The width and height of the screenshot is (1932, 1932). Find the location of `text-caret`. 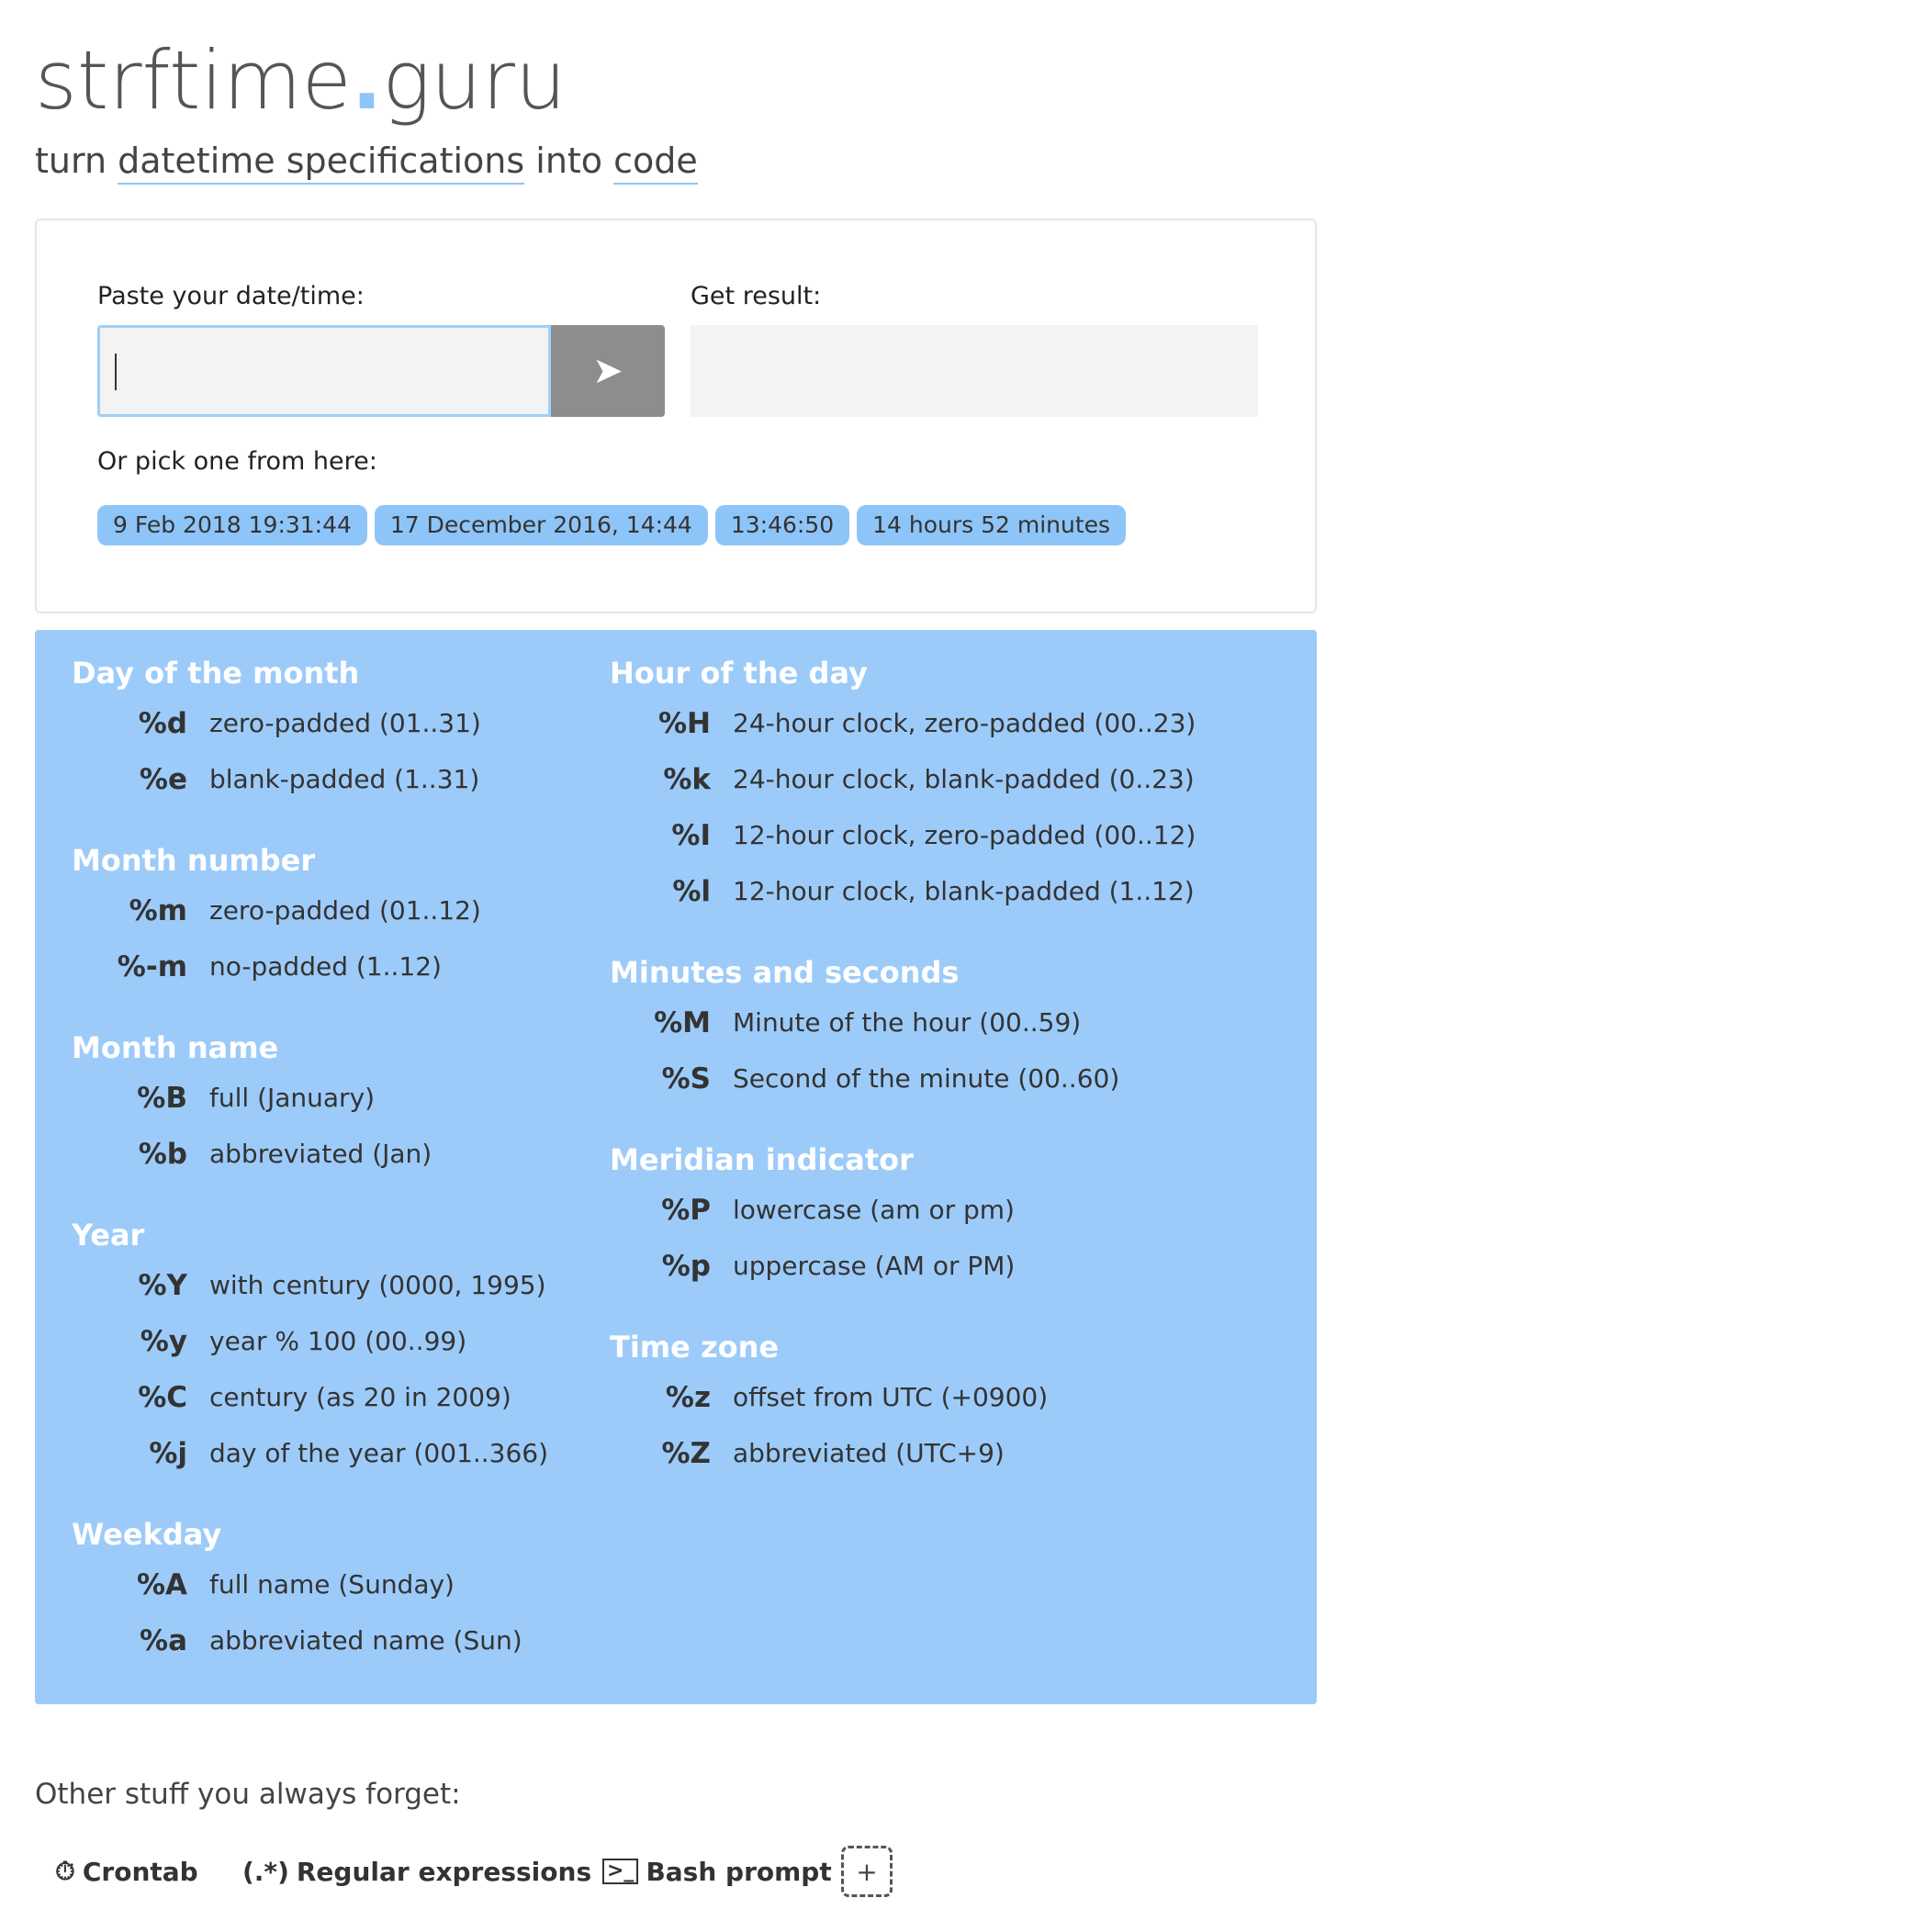

text-caret is located at coordinates (116, 372).